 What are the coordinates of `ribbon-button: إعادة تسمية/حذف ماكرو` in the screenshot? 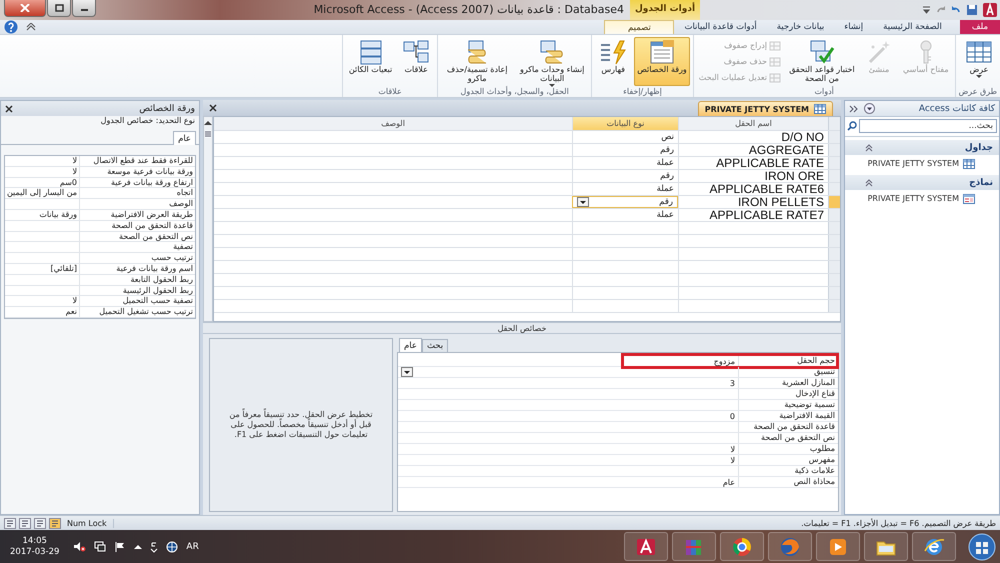 It's located at (477, 61).